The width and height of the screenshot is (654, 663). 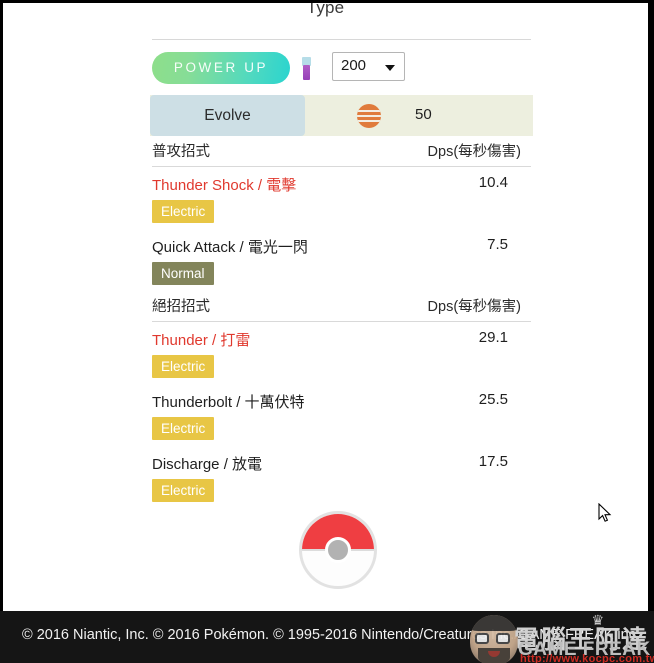 I want to click on avatar-icon, so click(x=494, y=639).